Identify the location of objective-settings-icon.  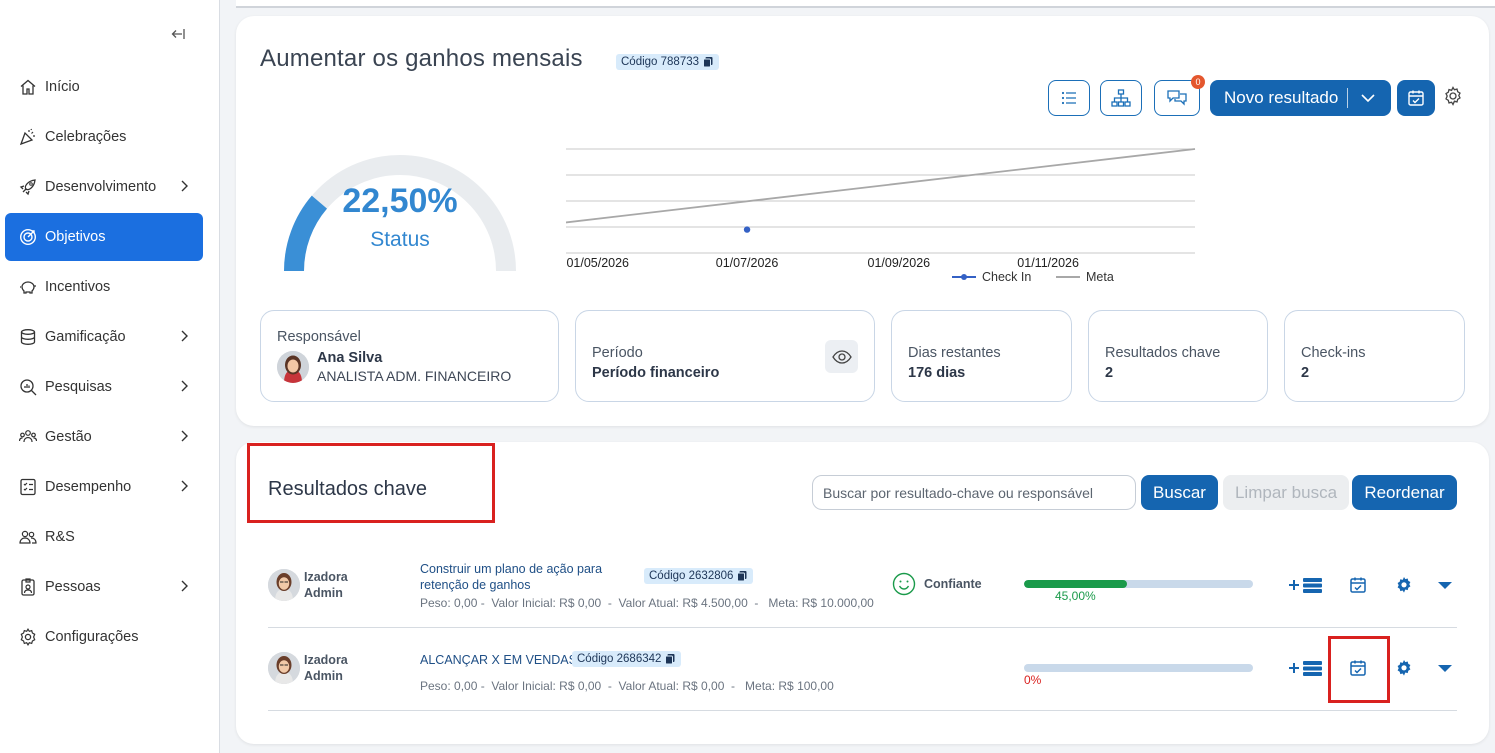
(1453, 96).